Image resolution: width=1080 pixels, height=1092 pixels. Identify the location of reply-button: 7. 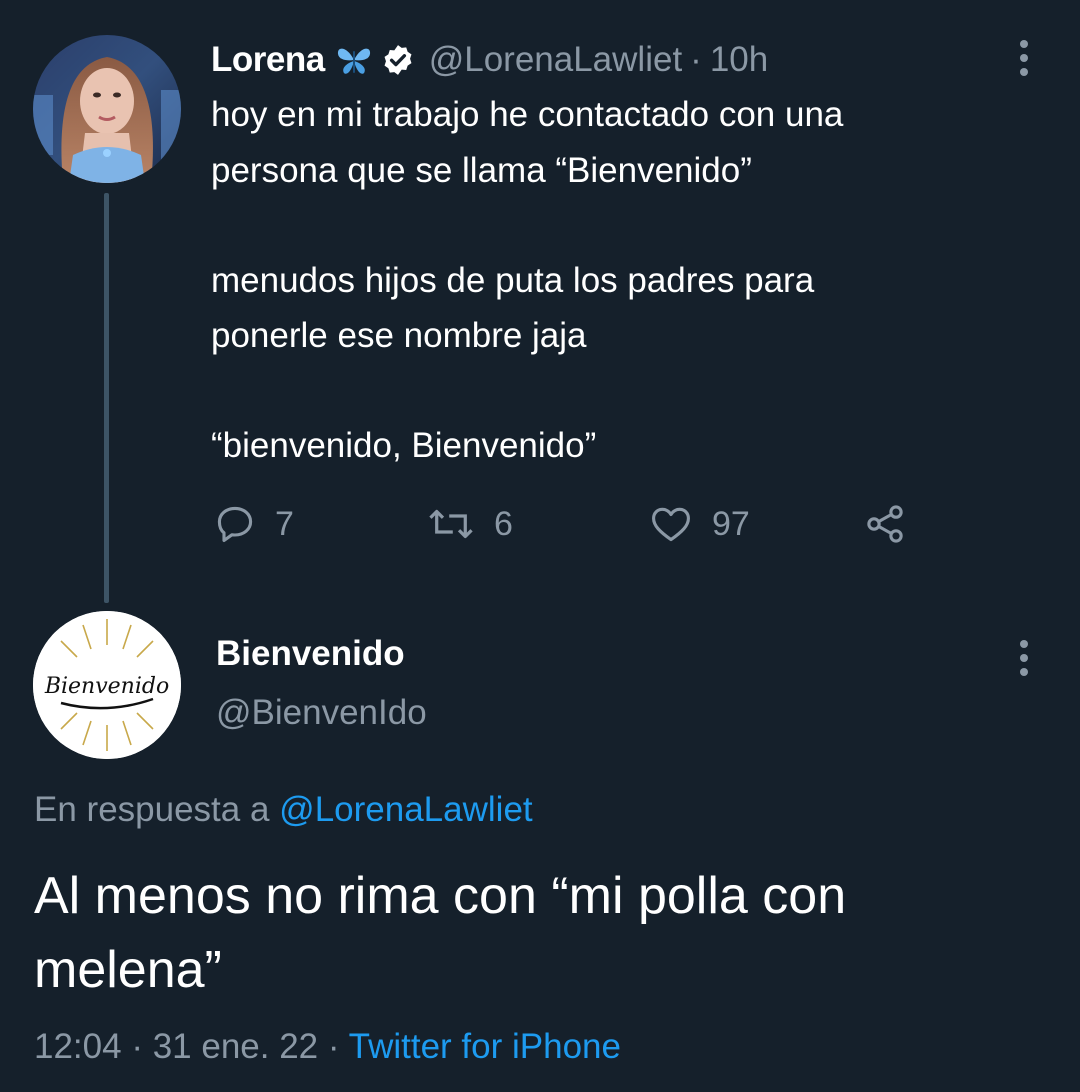
(253, 524).